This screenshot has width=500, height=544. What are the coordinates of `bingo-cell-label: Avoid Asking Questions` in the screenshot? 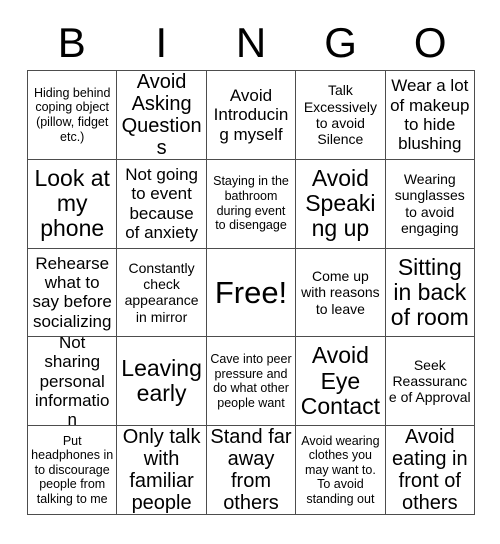 It's located at (161, 115).